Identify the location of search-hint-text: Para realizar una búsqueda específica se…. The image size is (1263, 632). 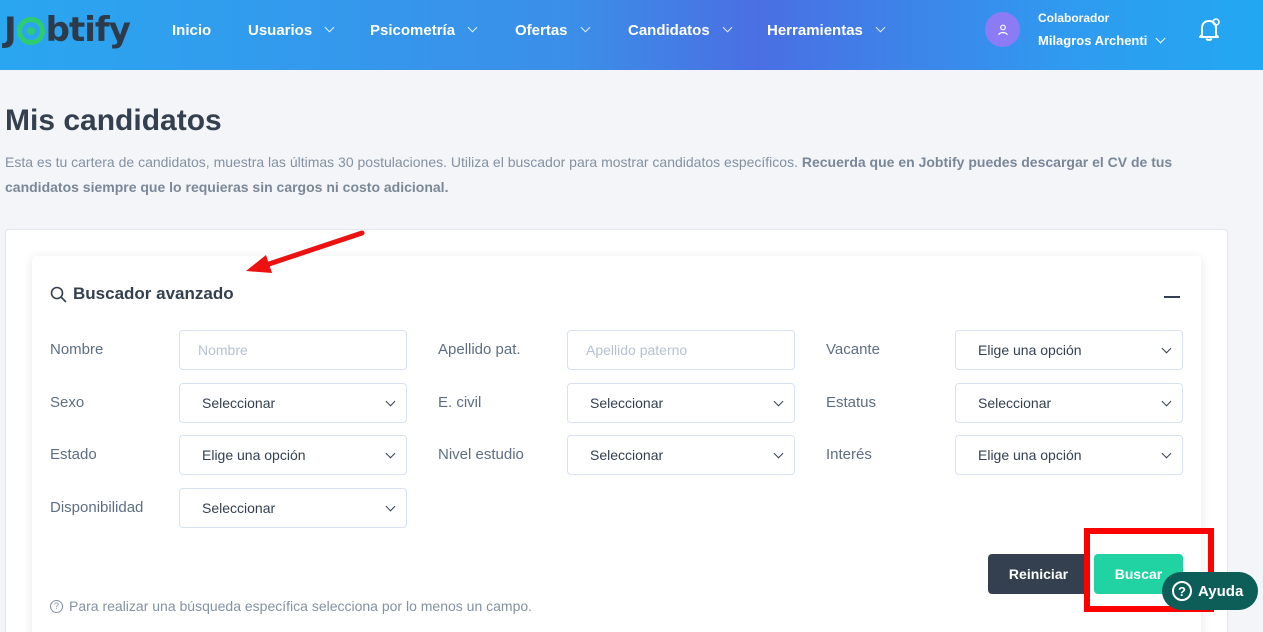
(301, 606).